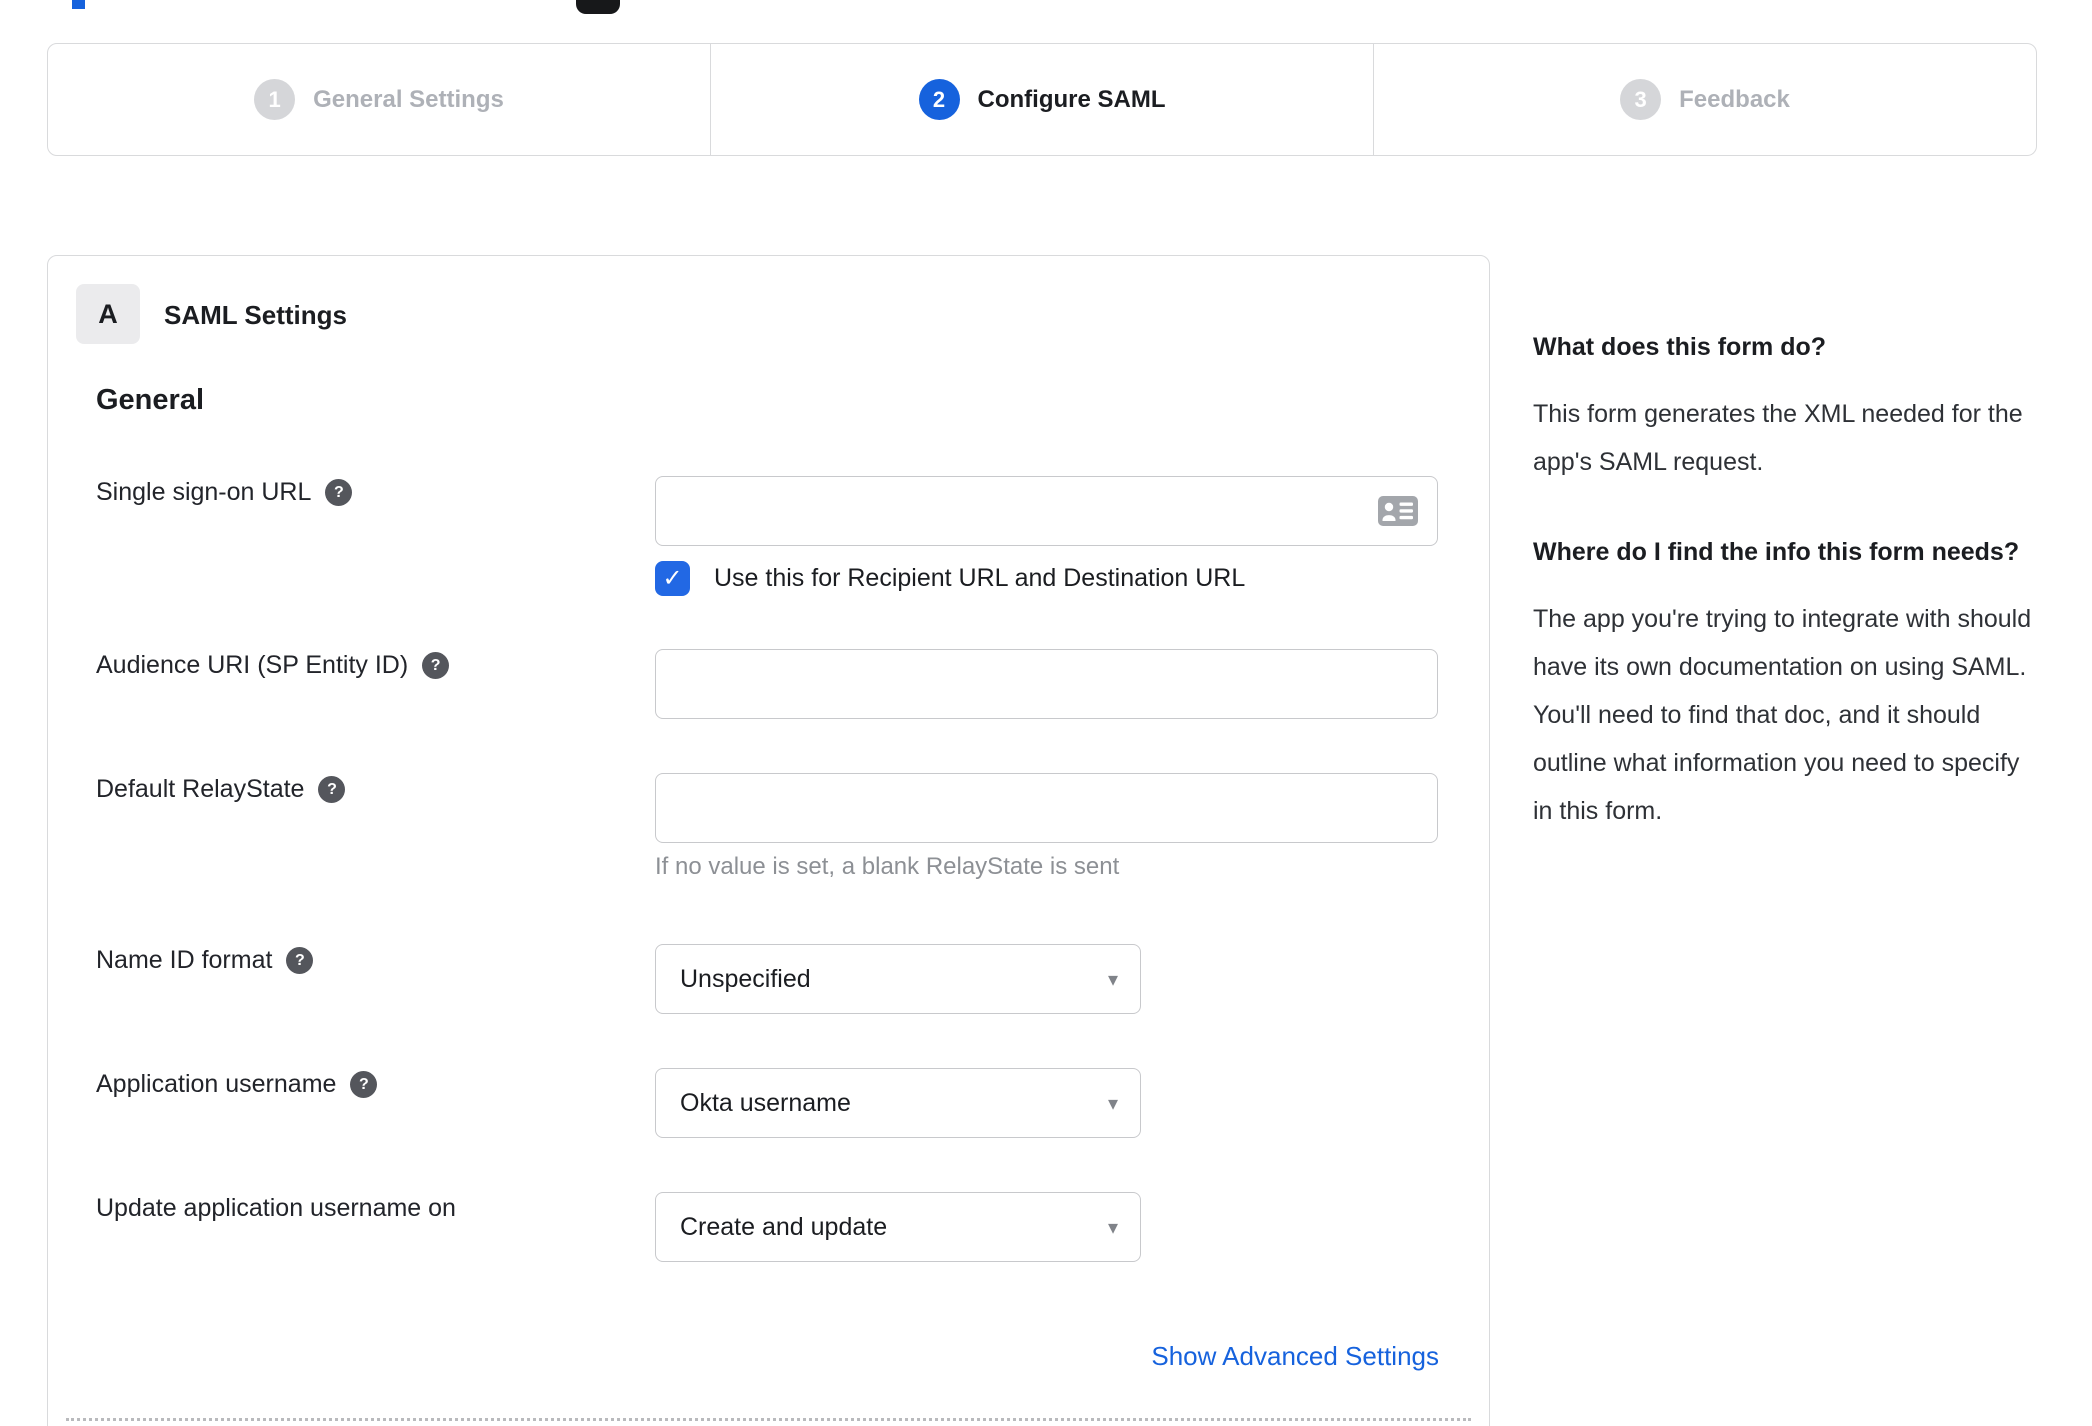 The width and height of the screenshot is (2092, 1426). I want to click on step-feedback: 3 Feedback, so click(1704, 99).